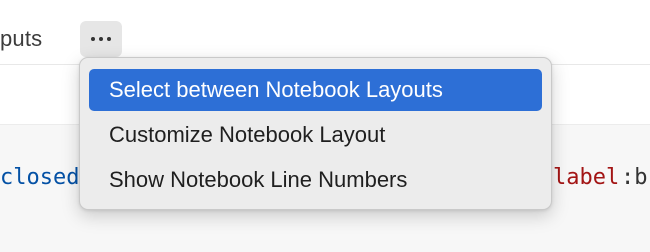 The width and height of the screenshot is (650, 252). Describe the element at coordinates (634, 177) in the screenshot. I see `code-token-punctuation: :b` at that location.